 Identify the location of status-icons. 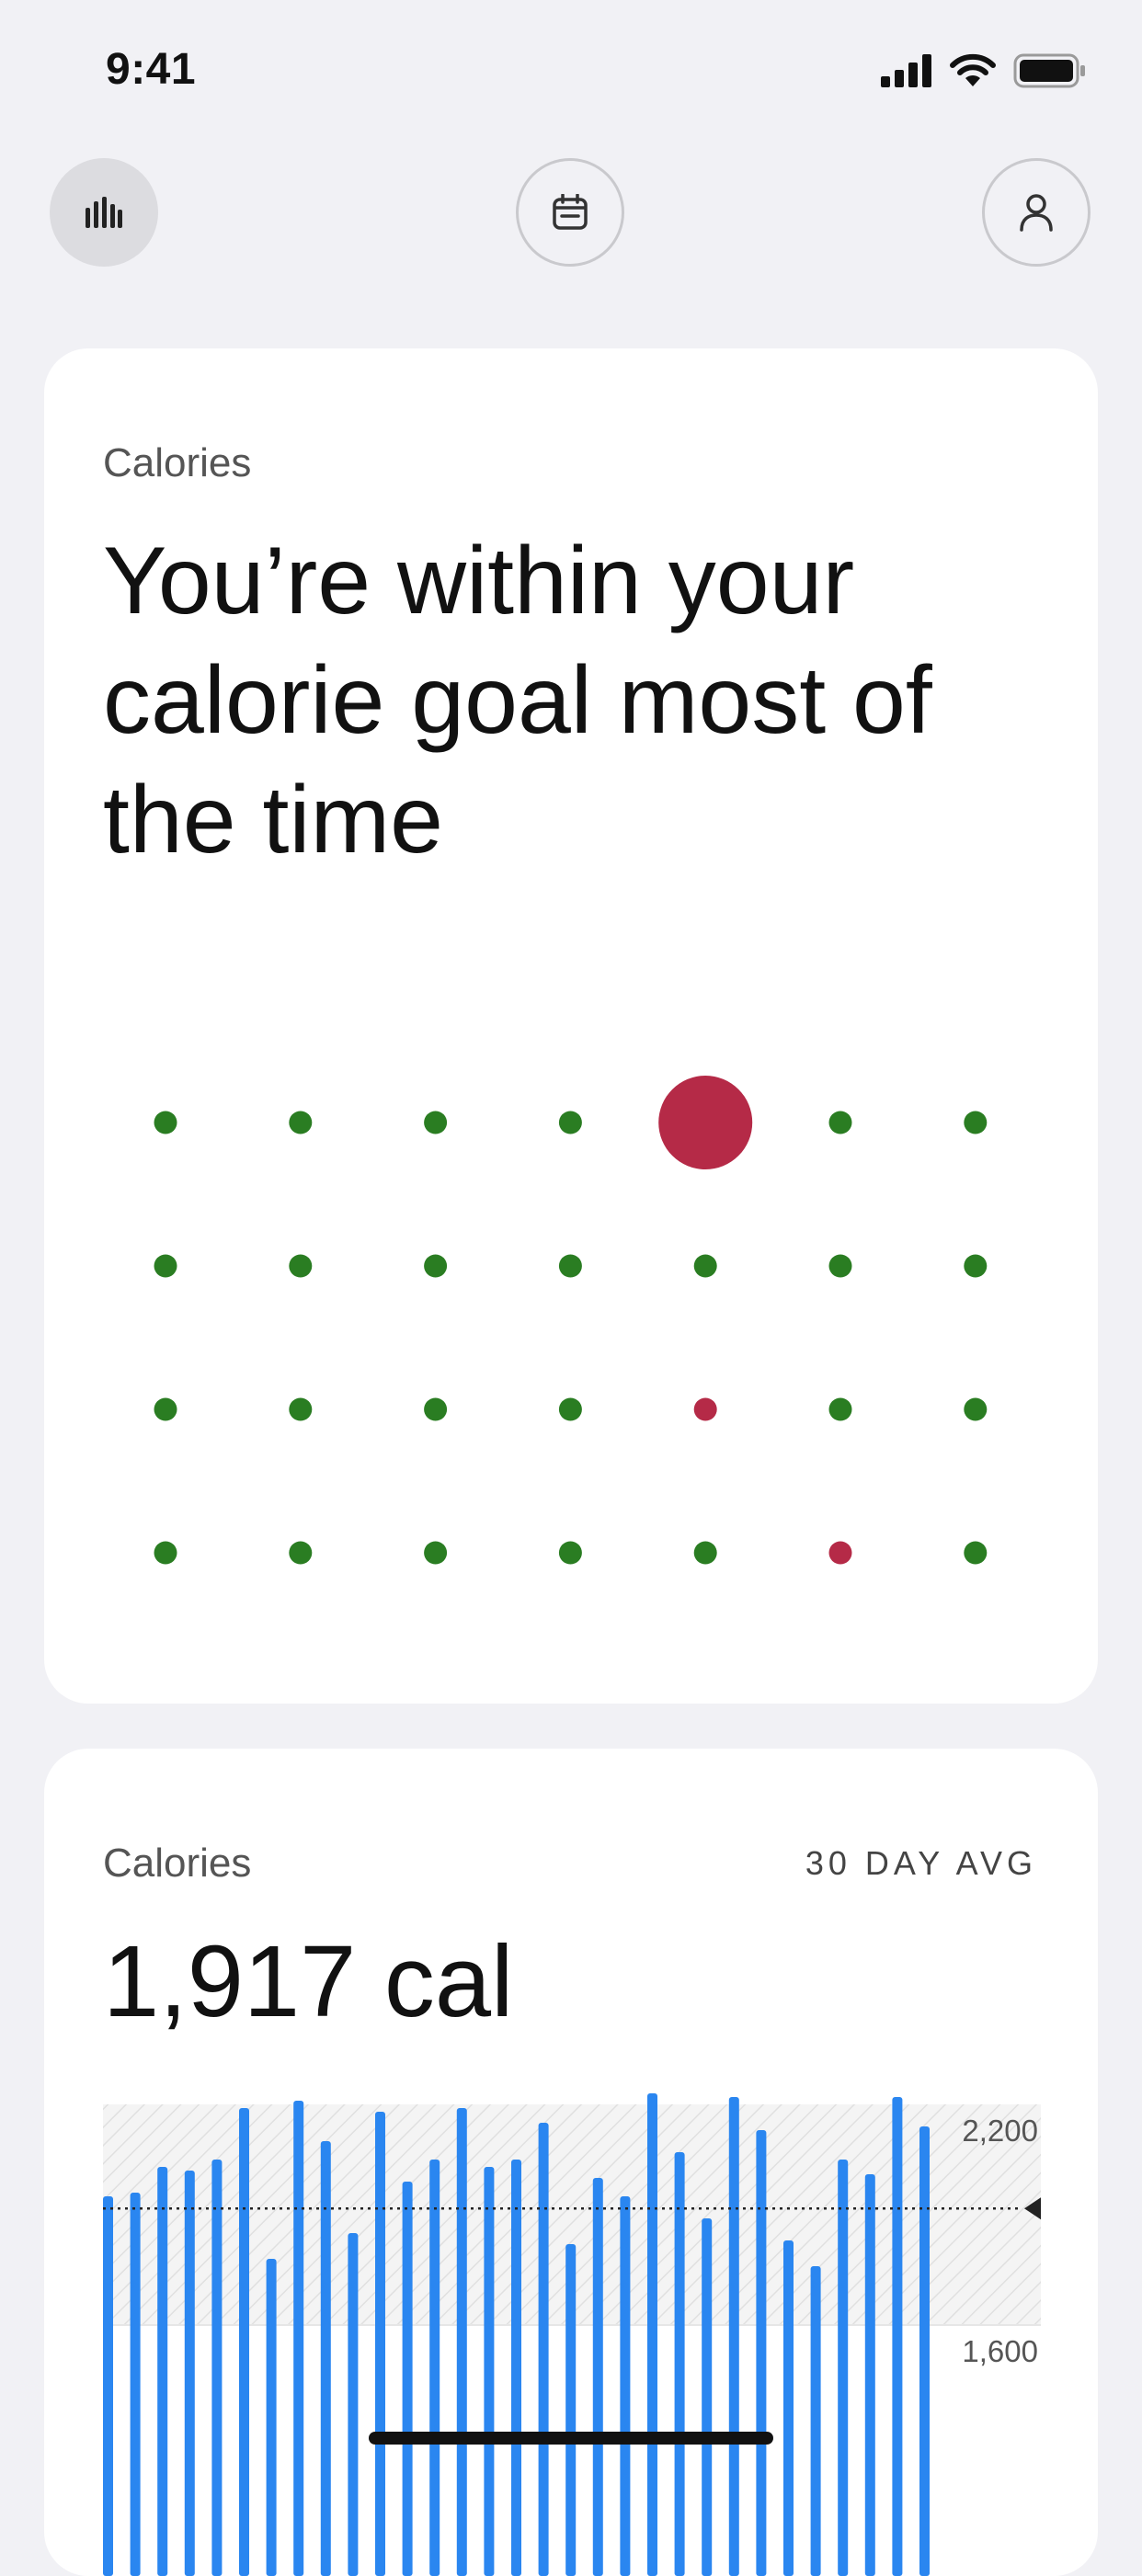
(984, 70).